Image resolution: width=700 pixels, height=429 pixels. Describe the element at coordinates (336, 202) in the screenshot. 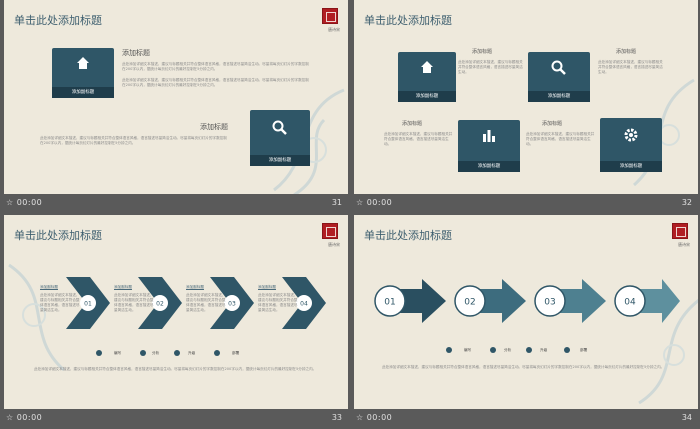

I see `page-number: 31` at that location.